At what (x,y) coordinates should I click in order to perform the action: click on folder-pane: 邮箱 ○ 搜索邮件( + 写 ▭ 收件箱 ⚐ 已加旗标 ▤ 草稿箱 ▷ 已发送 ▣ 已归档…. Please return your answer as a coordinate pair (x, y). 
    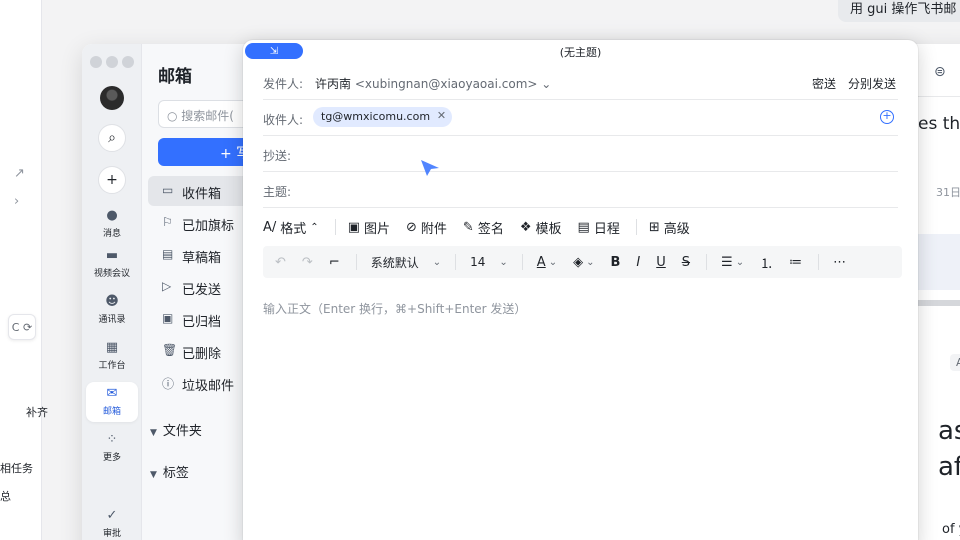
    Looking at the image, I should click on (200, 292).